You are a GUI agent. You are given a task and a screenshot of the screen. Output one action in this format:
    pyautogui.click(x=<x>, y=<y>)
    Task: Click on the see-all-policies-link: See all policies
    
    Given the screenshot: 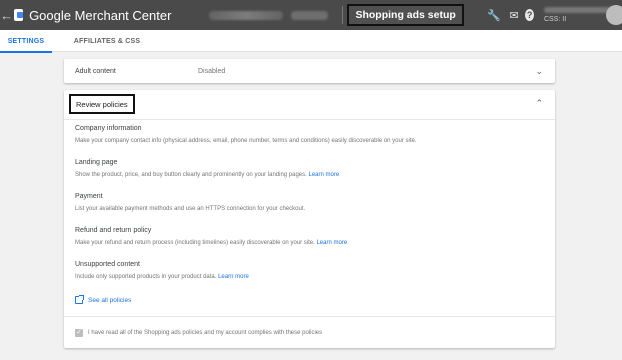 What is the action you would take?
    pyautogui.click(x=103, y=299)
    